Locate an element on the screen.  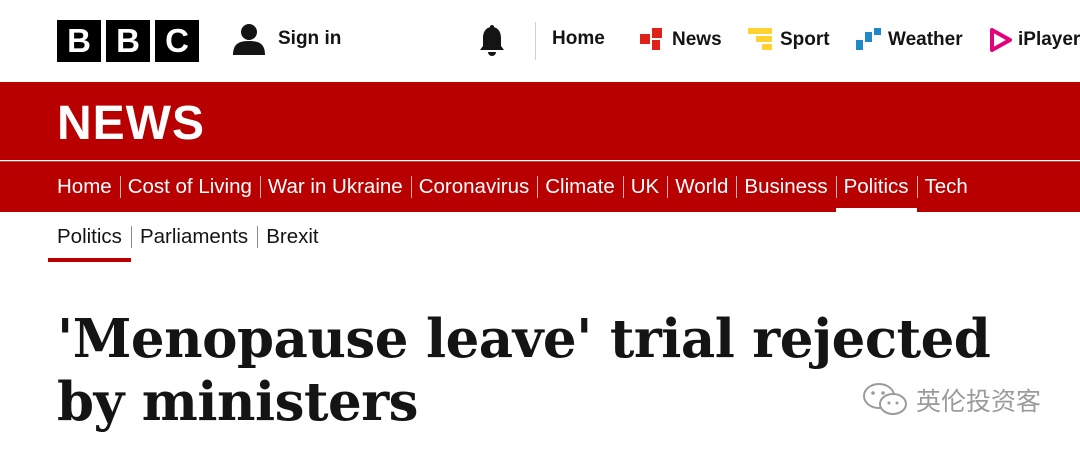
nav-news: News is located at coordinates (681, 40).